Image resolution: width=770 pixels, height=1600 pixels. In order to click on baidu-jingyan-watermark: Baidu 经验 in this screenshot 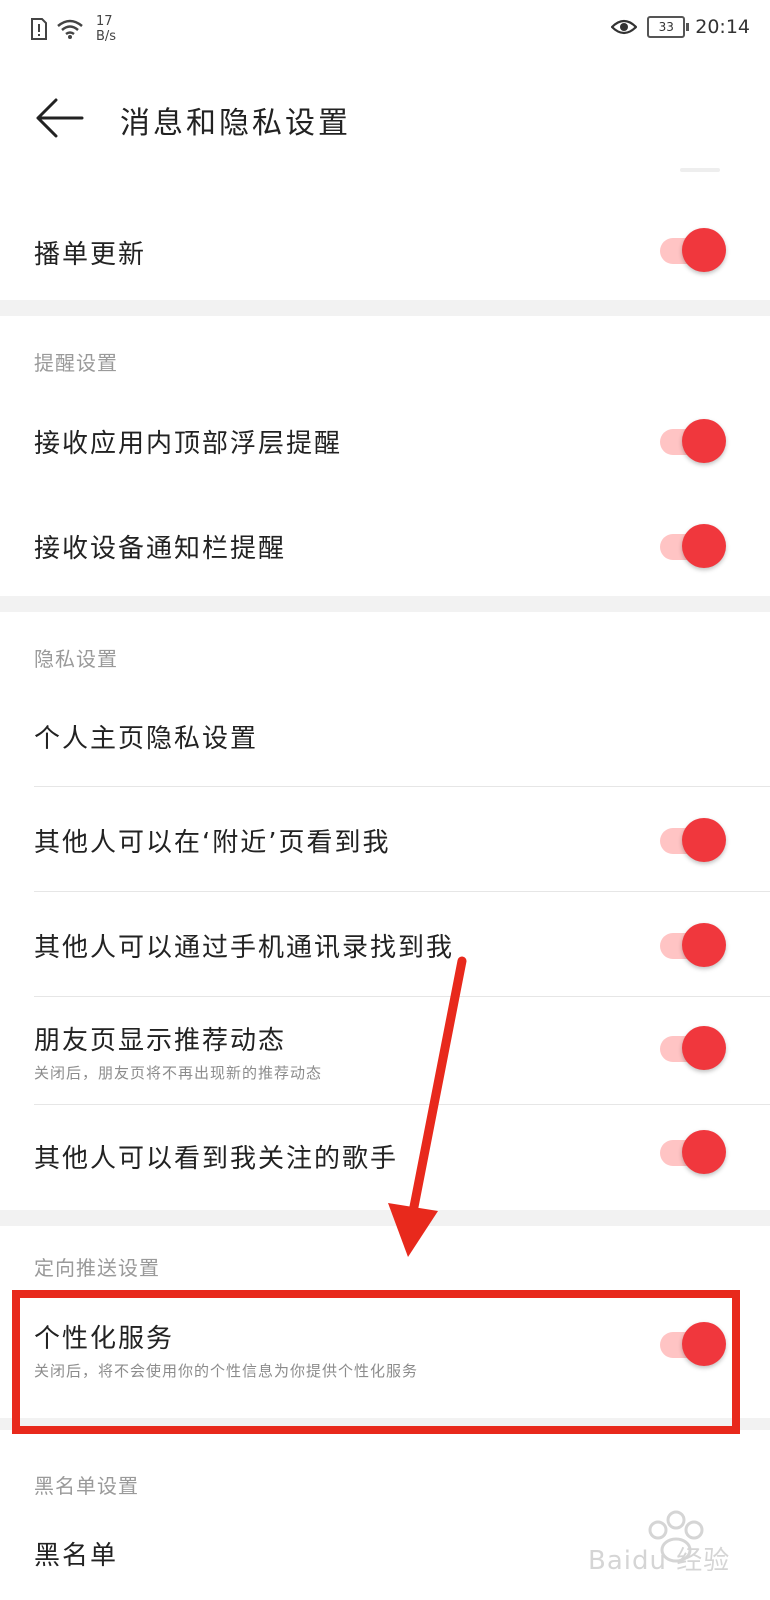, I will do `click(673, 1545)`.